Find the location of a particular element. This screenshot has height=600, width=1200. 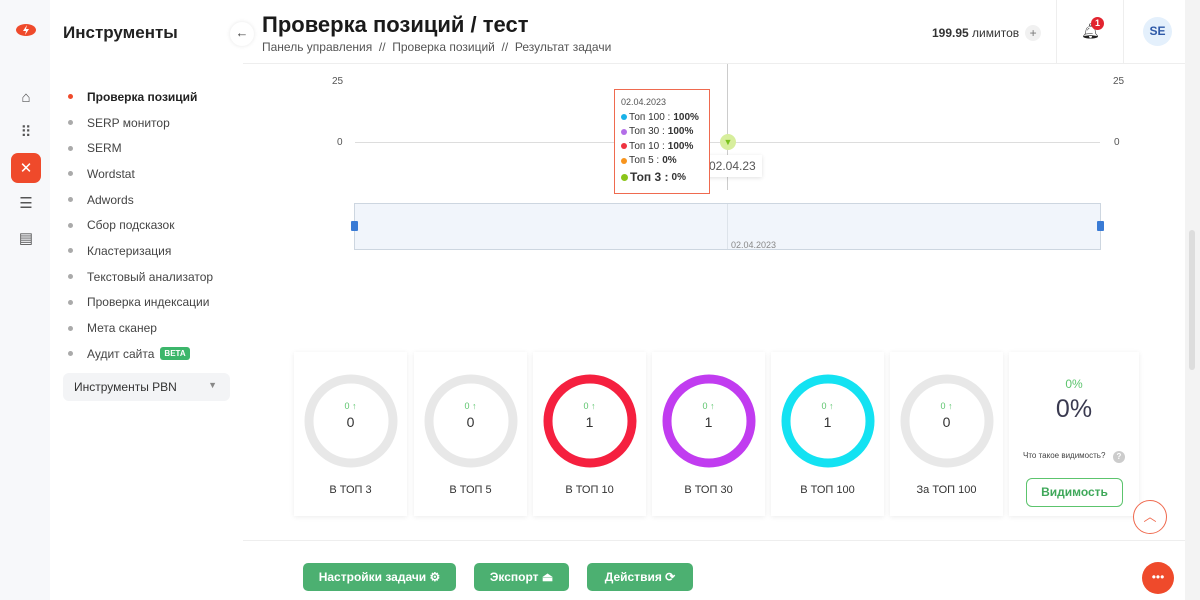

nav-item-label: Аудит сайта is located at coordinates (121, 353).